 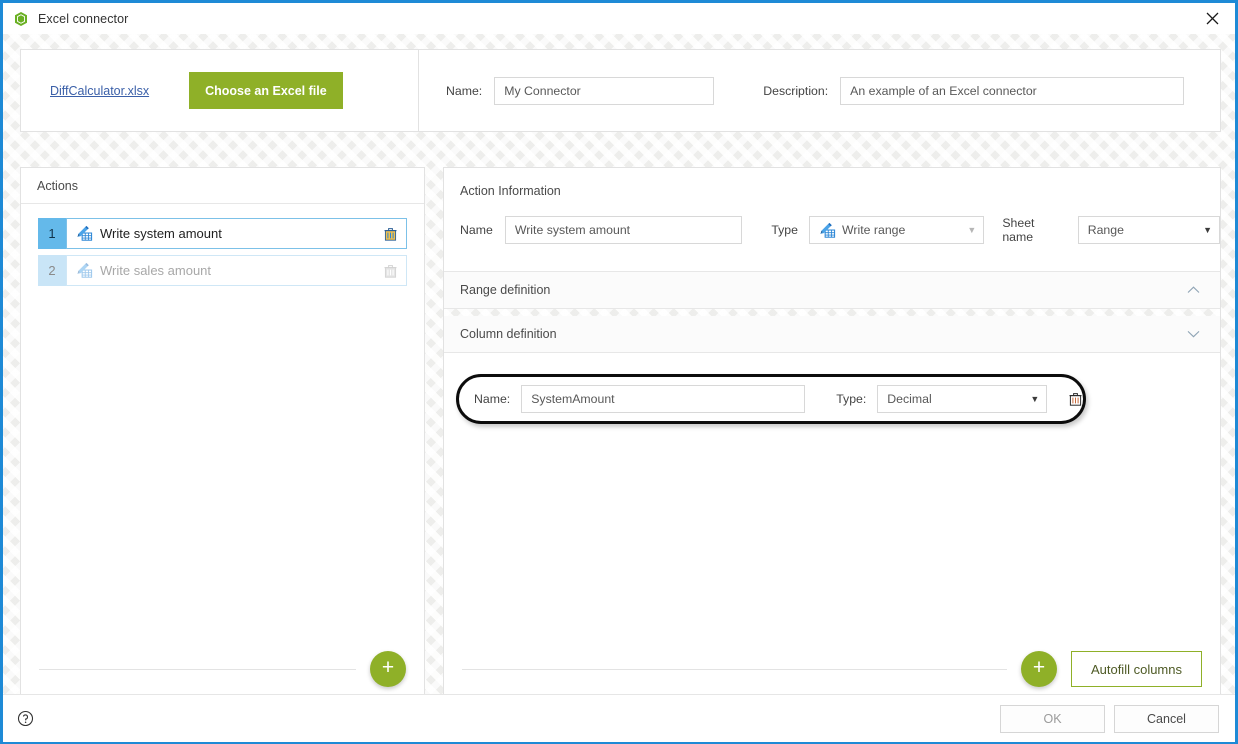 I want to click on column-name-label: Name:, so click(x=492, y=399).